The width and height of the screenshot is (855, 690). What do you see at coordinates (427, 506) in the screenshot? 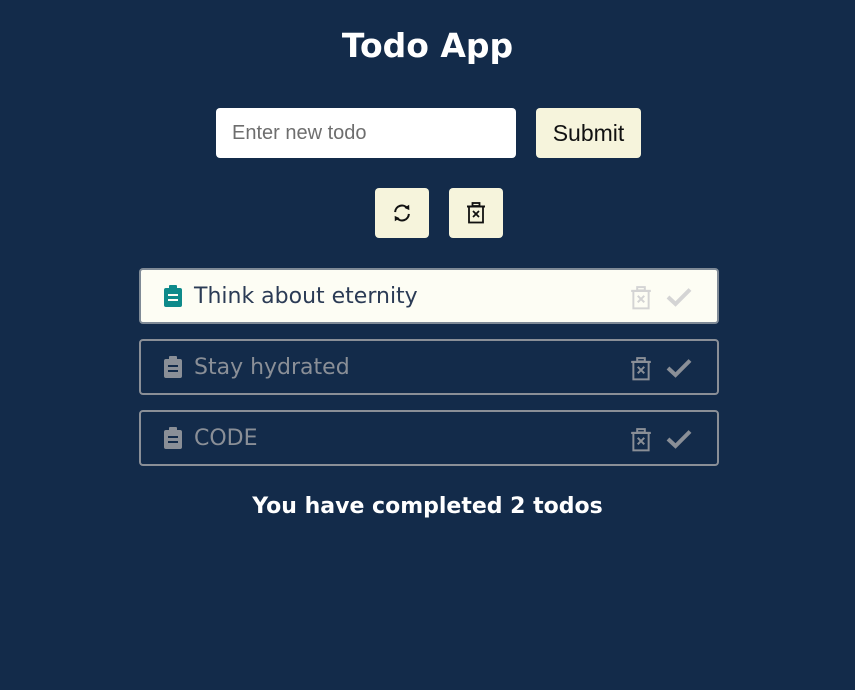
I see `completed-status: You have completed 2 todos` at bounding box center [427, 506].